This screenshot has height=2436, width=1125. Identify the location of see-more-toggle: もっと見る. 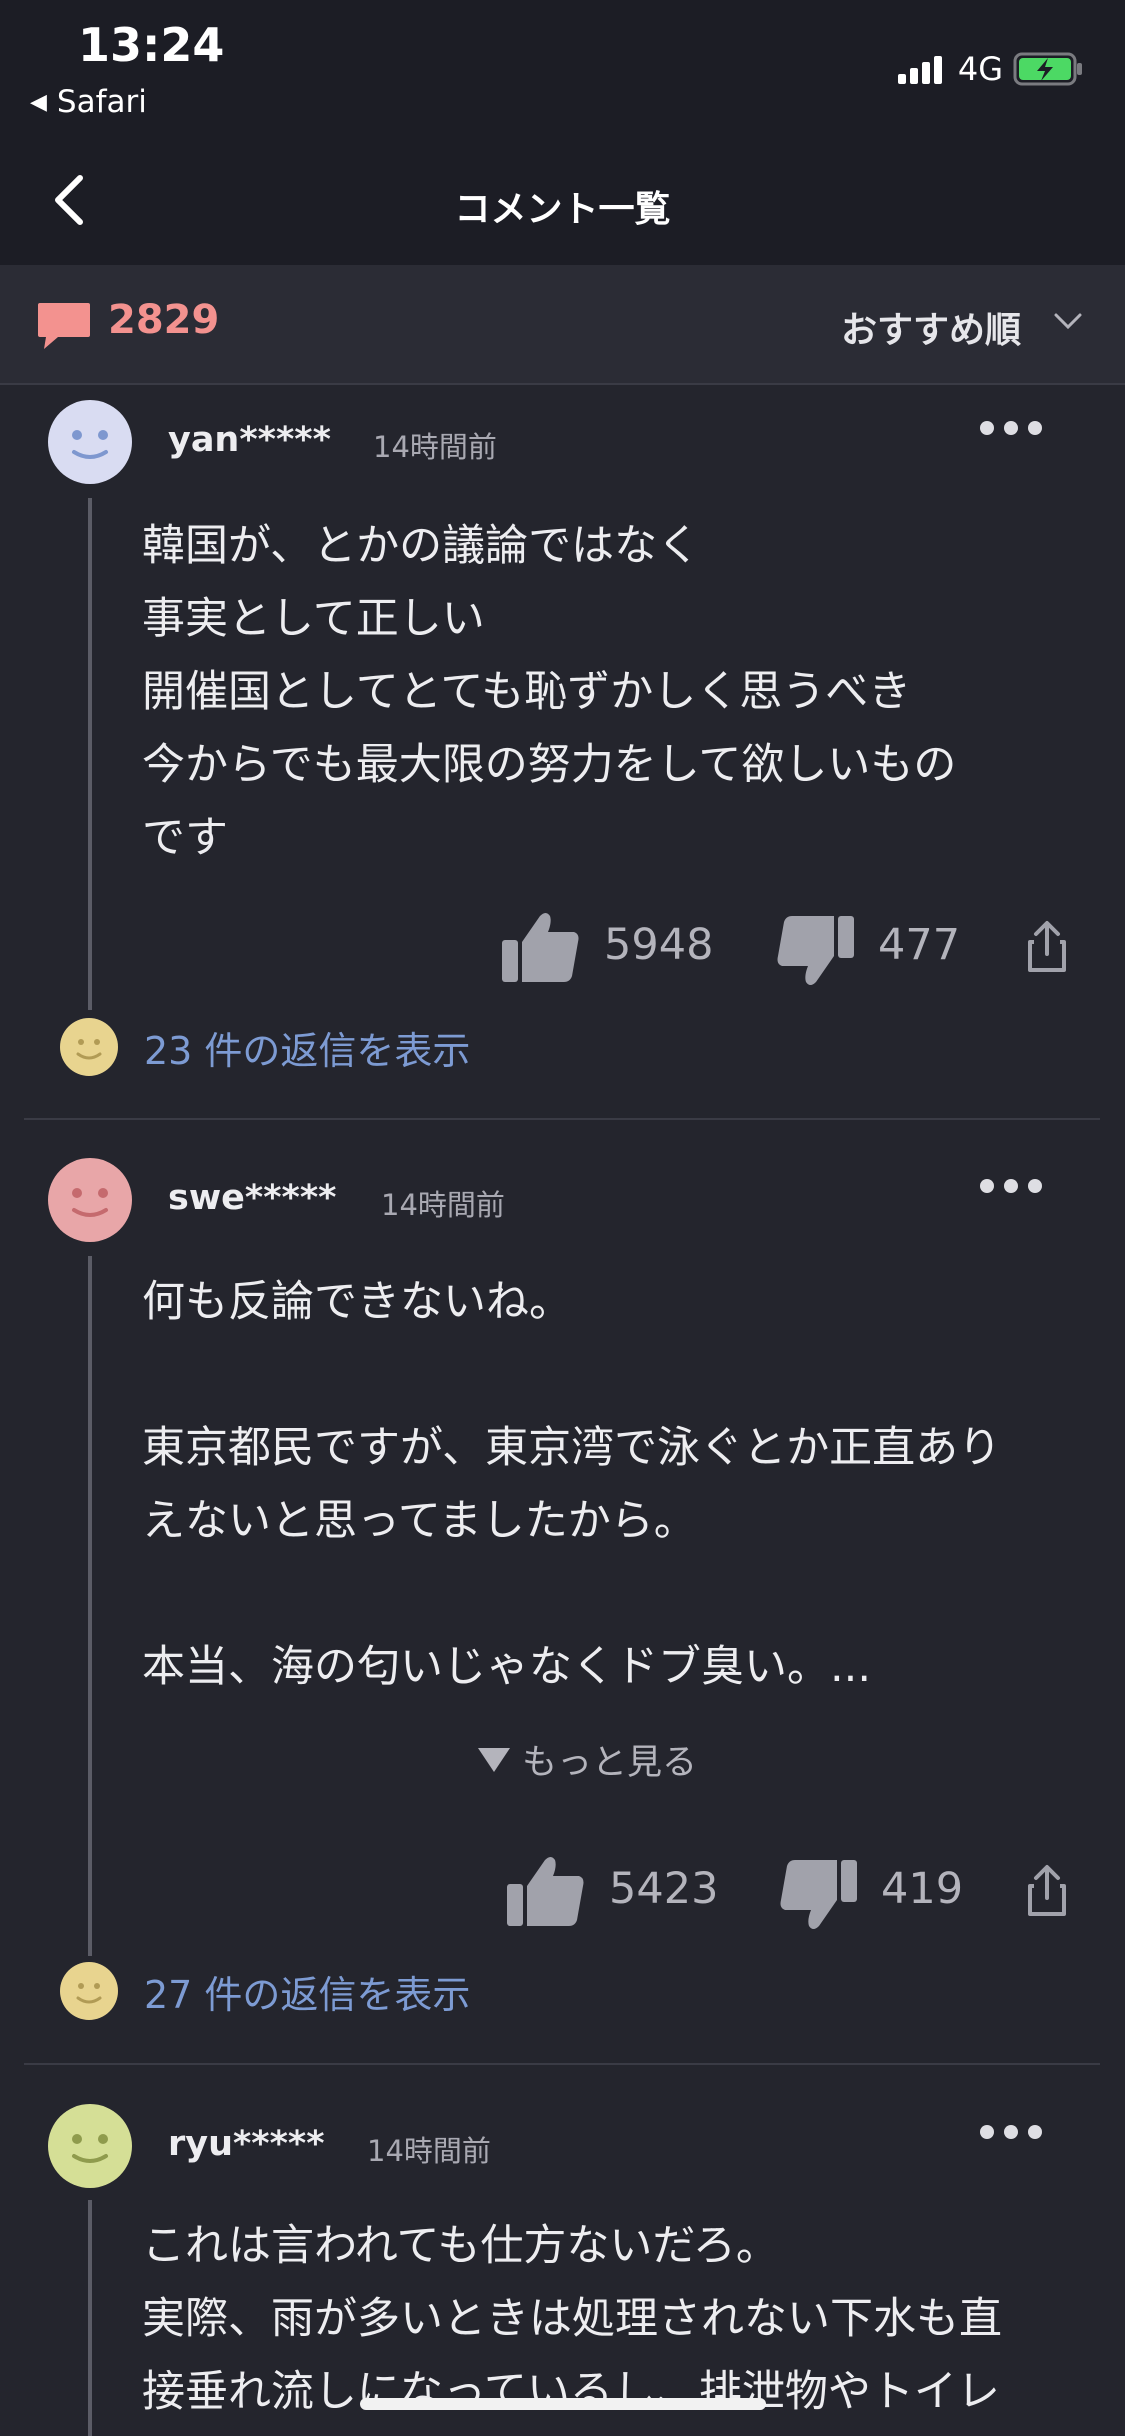
(587, 1759).